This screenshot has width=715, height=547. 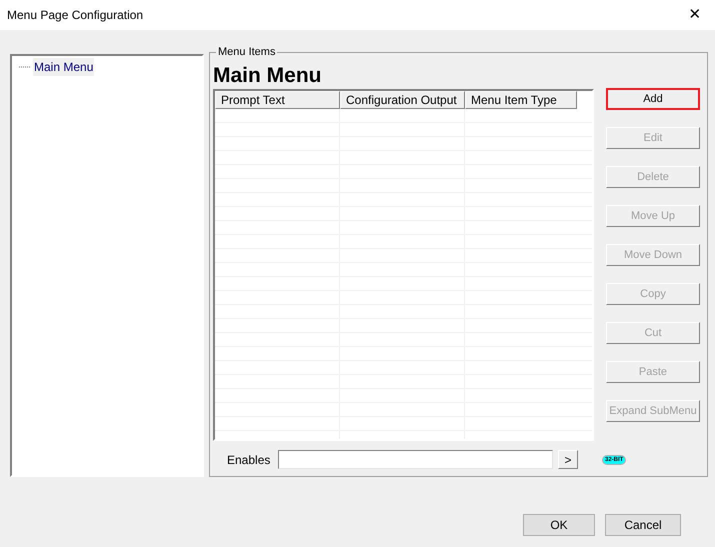 What do you see at coordinates (25, 67) in the screenshot?
I see `tree-connector-icon` at bounding box center [25, 67].